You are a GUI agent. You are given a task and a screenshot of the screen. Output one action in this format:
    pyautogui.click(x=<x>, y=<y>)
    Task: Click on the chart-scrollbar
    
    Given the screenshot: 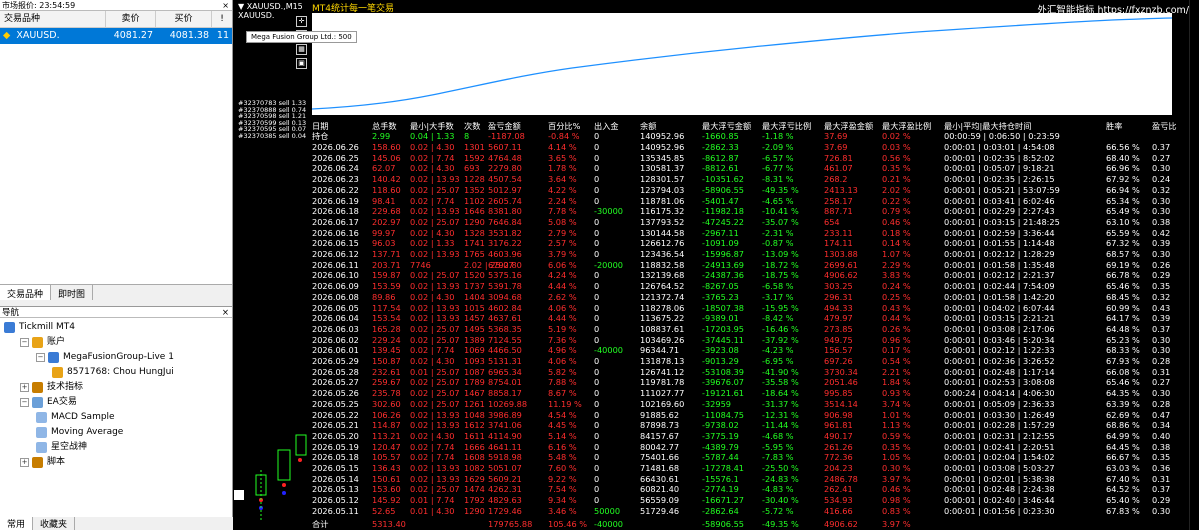 What is the action you would take?
    pyautogui.click(x=1194, y=265)
    